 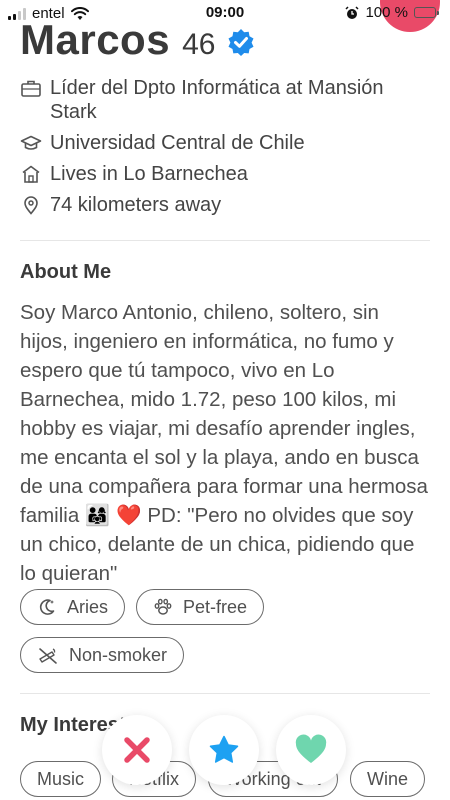 What do you see at coordinates (118, 654) in the screenshot?
I see `chip-label: Non-smoker` at bounding box center [118, 654].